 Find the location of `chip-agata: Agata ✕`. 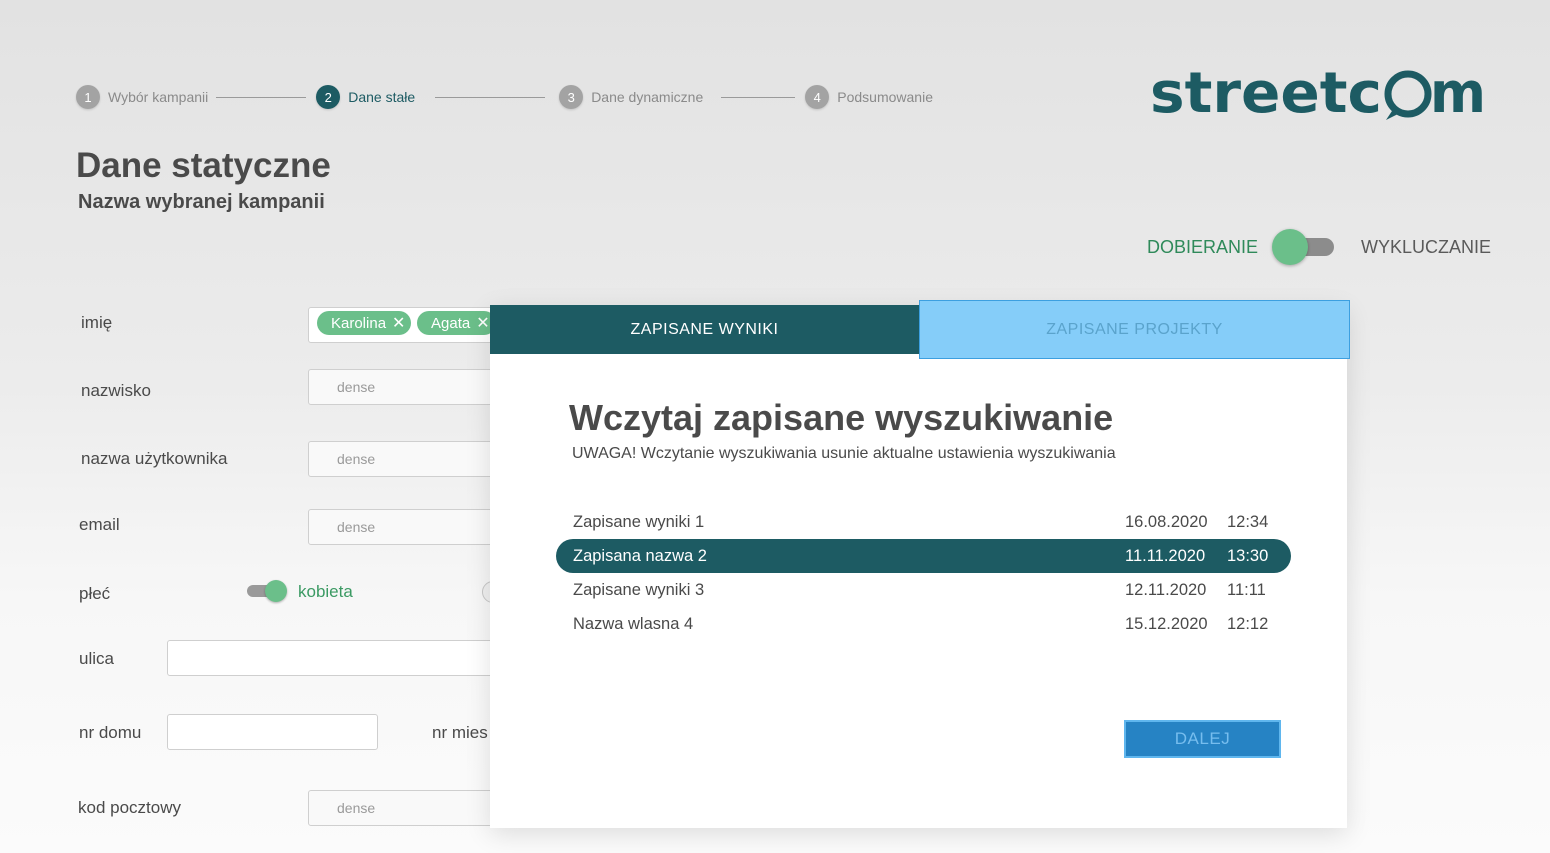

chip-agata: Agata ✕ is located at coordinates (456, 323).